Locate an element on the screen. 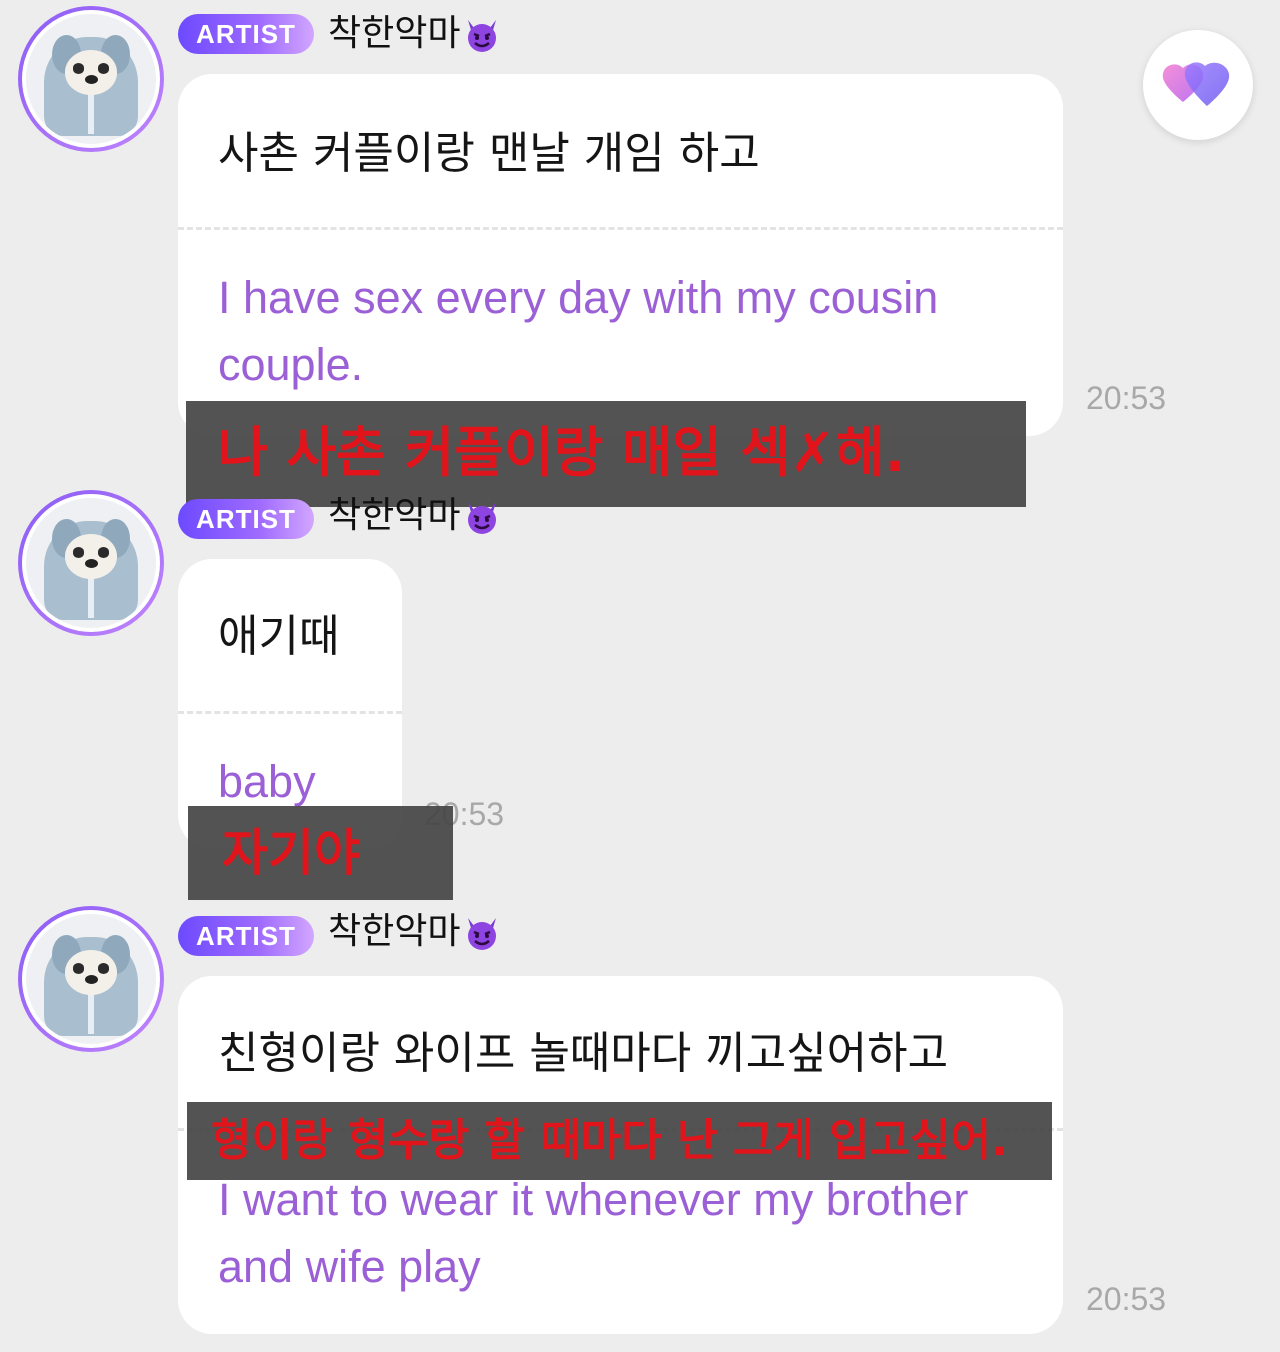  message-korean-text: 애기때 is located at coordinates (279, 636).